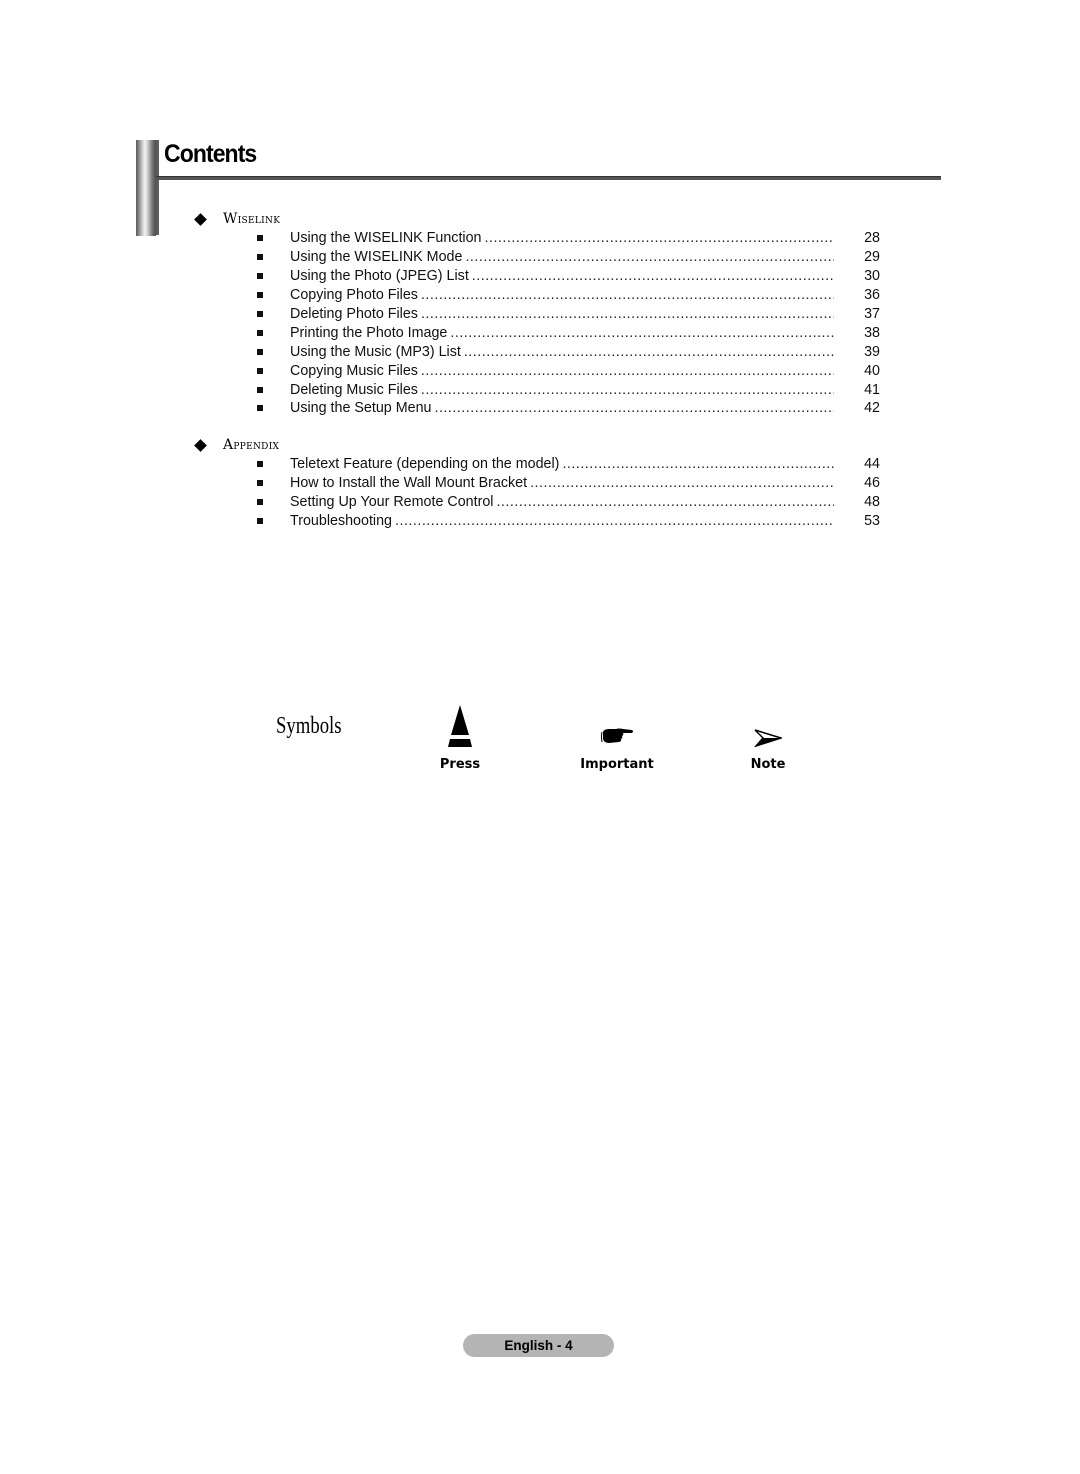 This screenshot has height=1474, width=1080. I want to click on toc-entry-title: Using the WISELINK Mode, so click(376, 257).